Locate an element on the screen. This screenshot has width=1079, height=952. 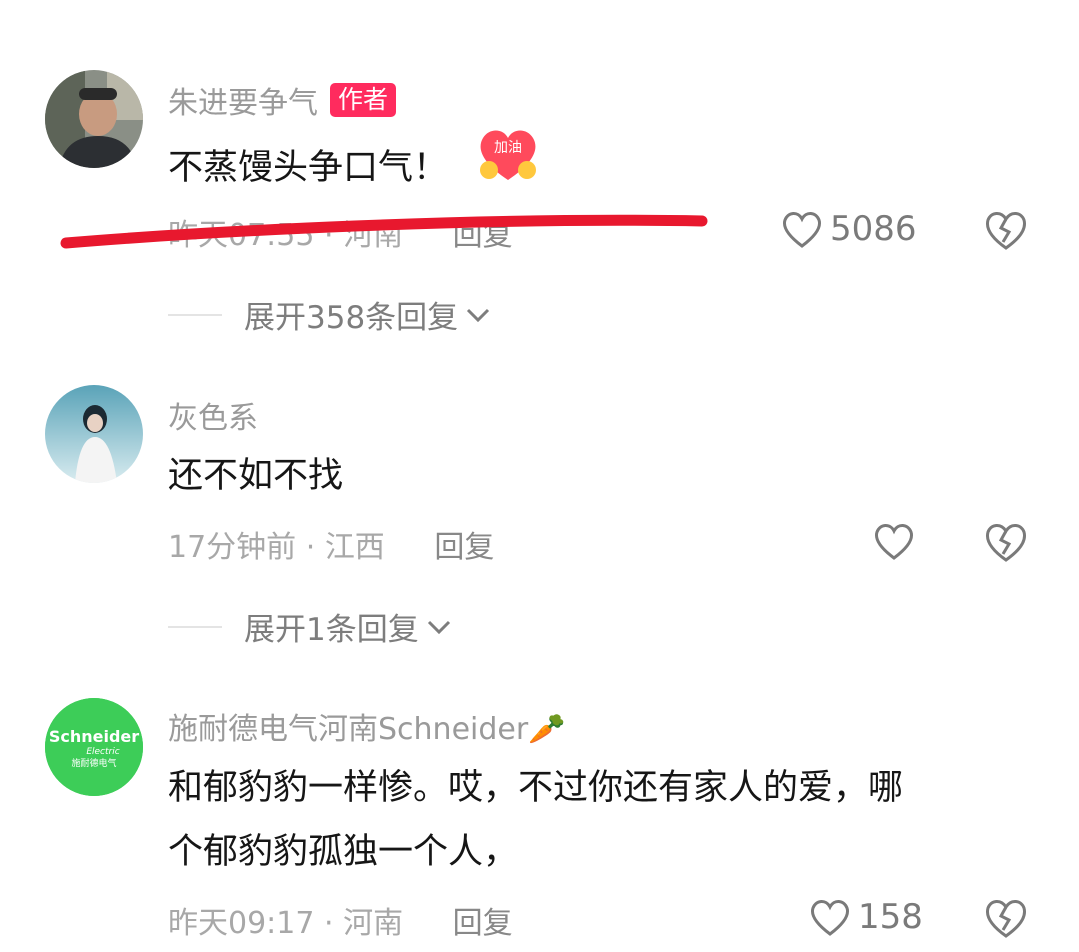
comment-location: 江西 is located at coordinates (354, 547).